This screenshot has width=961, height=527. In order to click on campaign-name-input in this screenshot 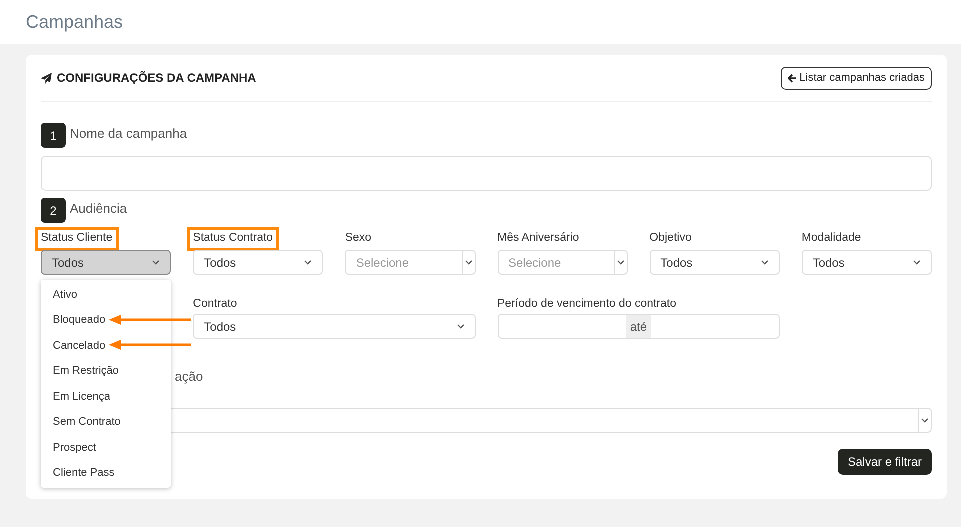, I will do `click(486, 173)`.